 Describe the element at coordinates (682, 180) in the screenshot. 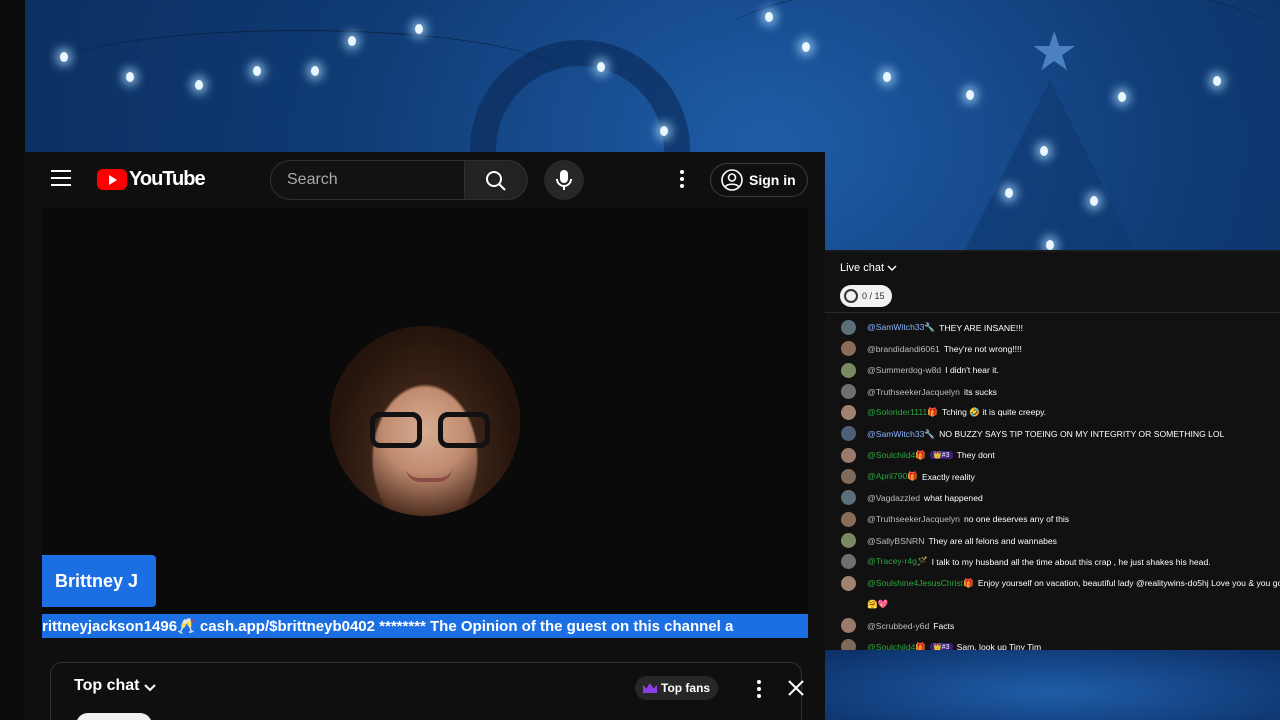

I see `more-options-button` at that location.